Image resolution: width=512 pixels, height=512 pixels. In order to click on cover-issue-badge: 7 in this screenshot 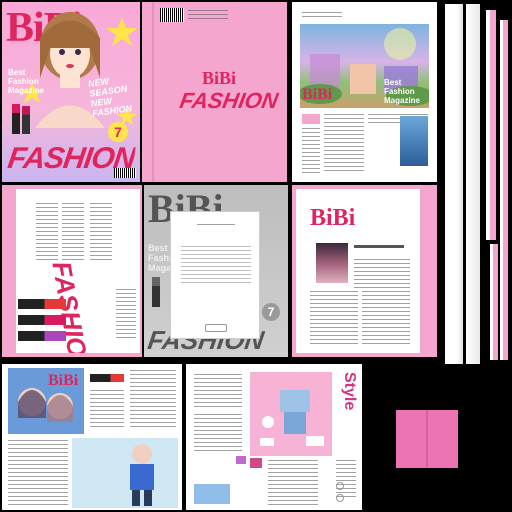, I will do `click(118, 132)`.